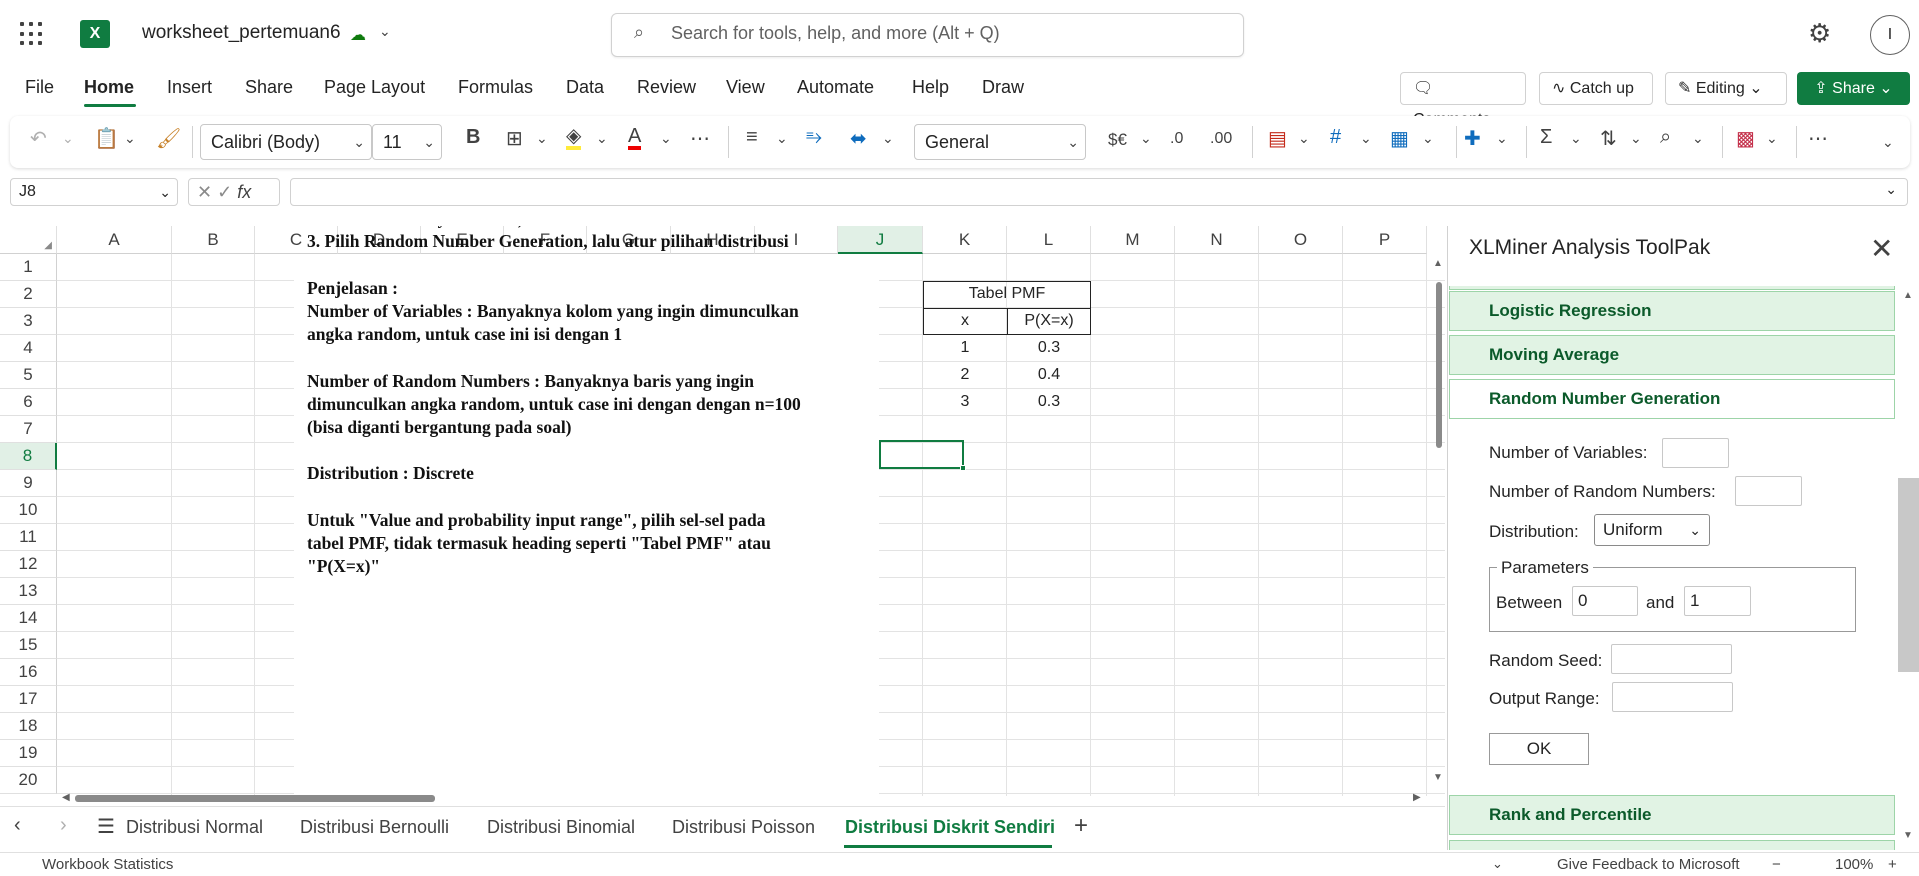 This screenshot has width=1919, height=876. What do you see at coordinates (1672, 815) in the screenshot?
I see `section-rank-and-percentile: Rank and Percentile` at bounding box center [1672, 815].